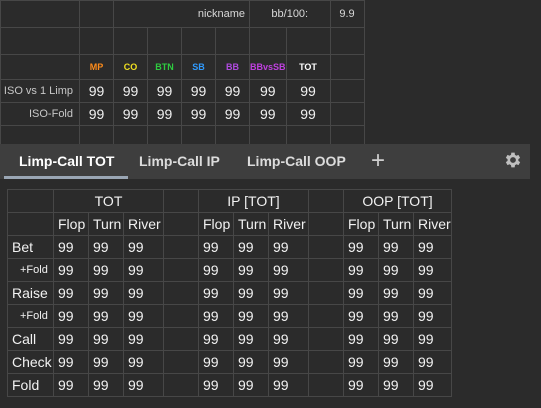 The height and width of the screenshot is (408, 541). What do you see at coordinates (106, 224) in the screenshot?
I see `street-header-turn: Turn` at bounding box center [106, 224].